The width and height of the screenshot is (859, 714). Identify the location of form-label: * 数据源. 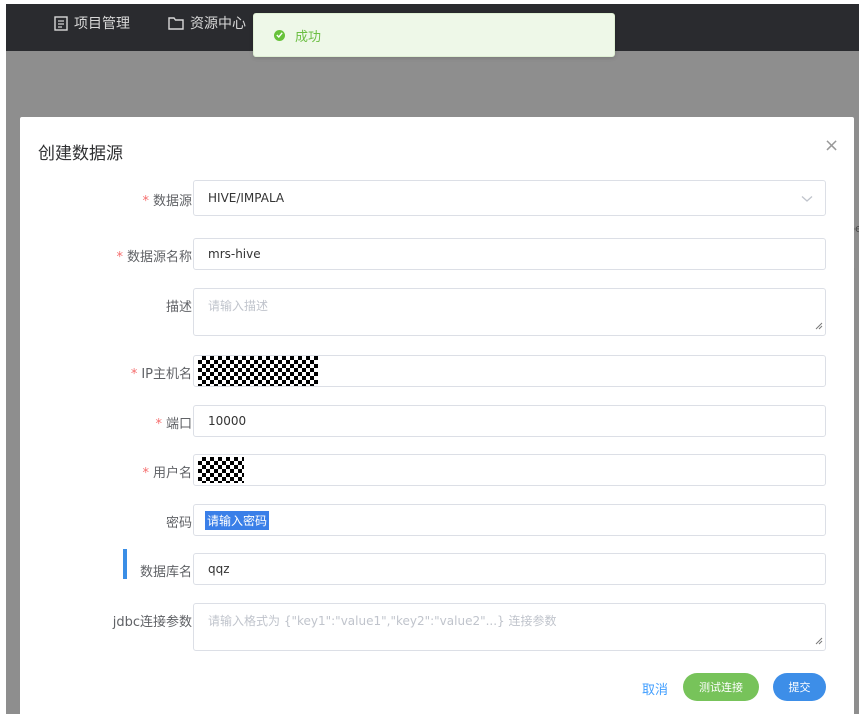
(167, 199).